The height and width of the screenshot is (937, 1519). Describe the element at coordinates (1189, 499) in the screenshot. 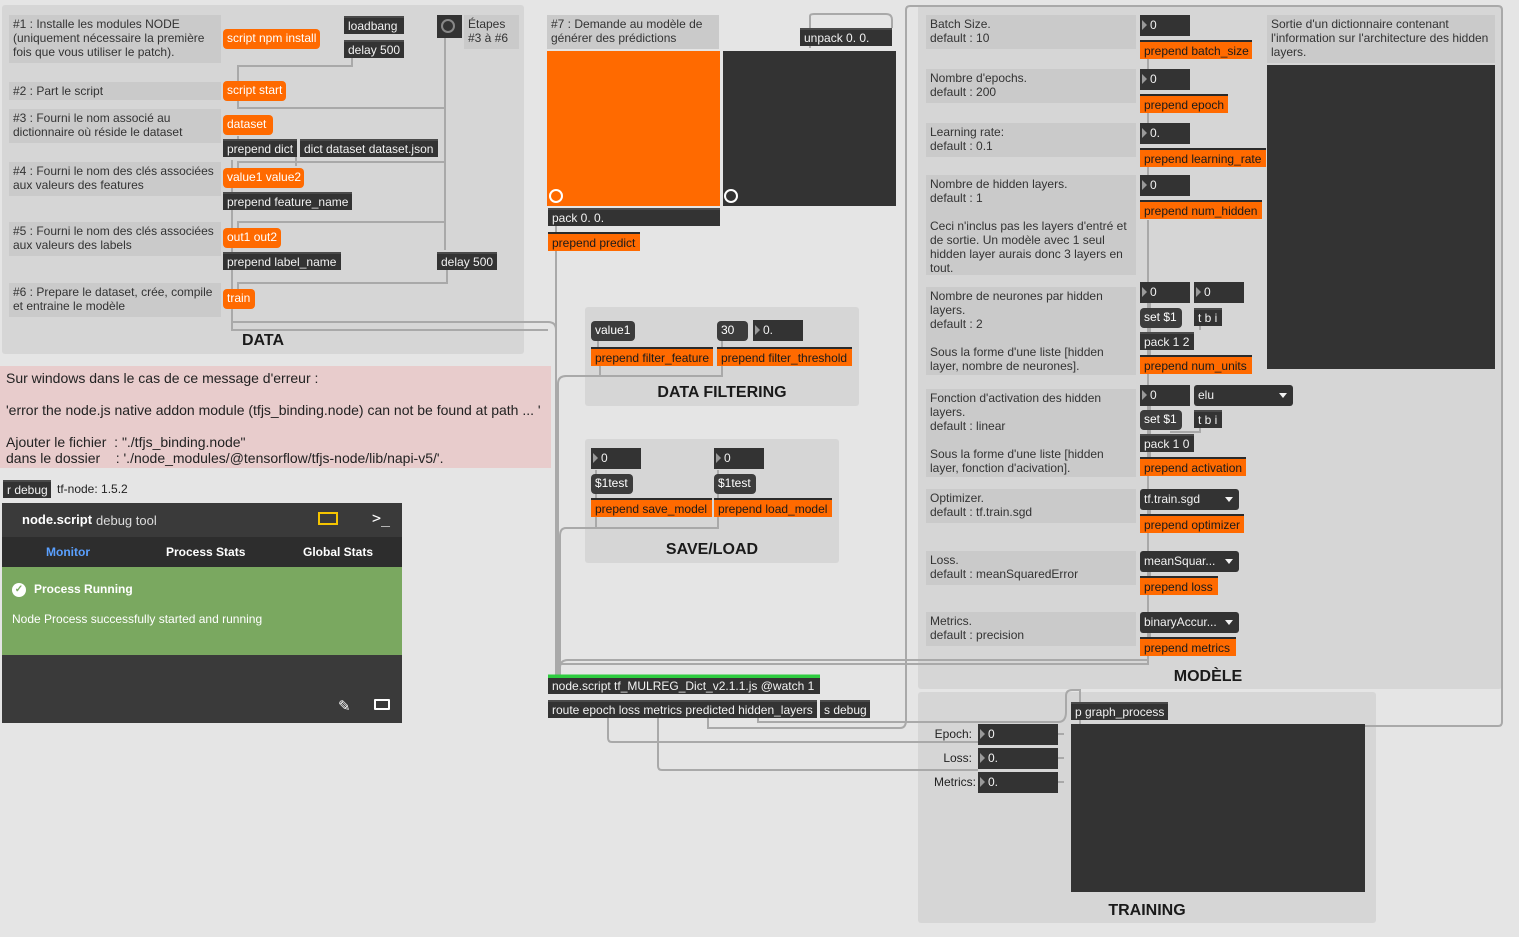

I see `optimizer-dropdown: tf.train.sgd` at that location.